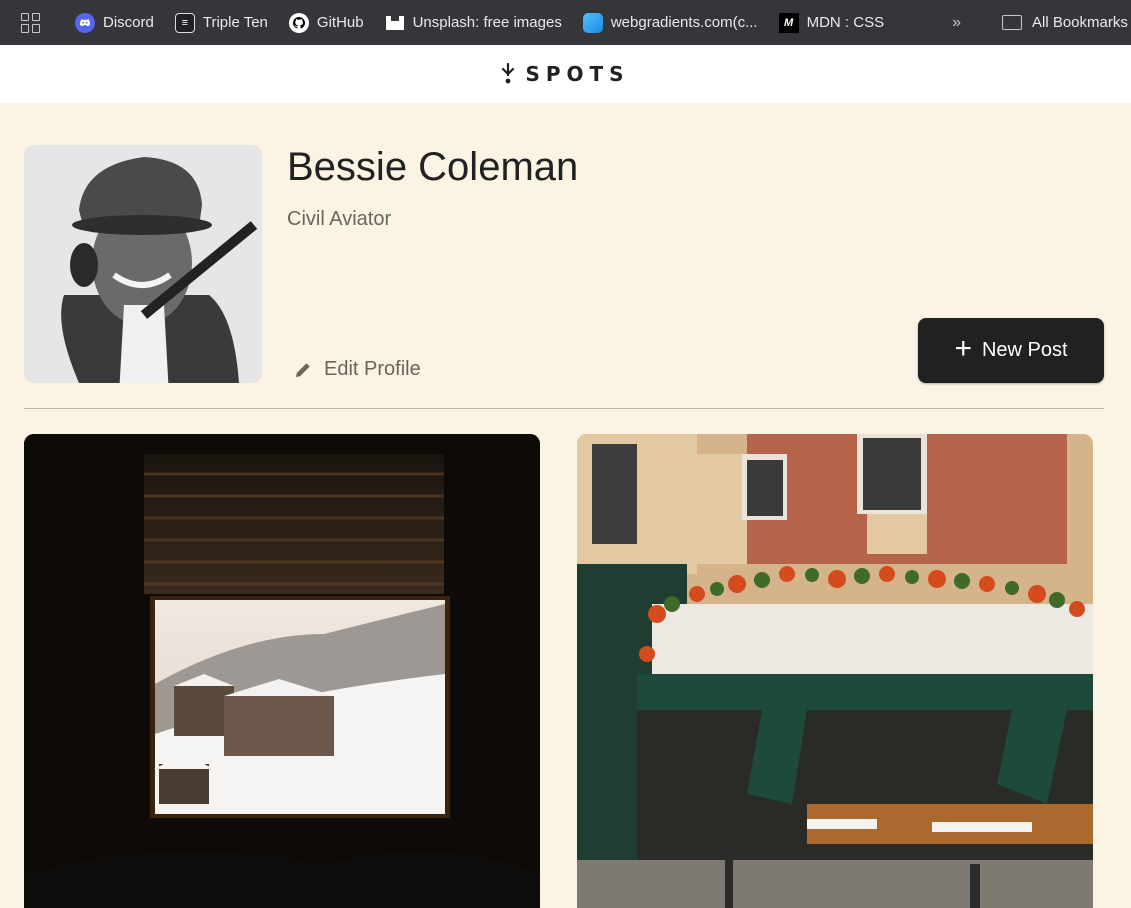  I want to click on profile-divider, so click(564, 408).